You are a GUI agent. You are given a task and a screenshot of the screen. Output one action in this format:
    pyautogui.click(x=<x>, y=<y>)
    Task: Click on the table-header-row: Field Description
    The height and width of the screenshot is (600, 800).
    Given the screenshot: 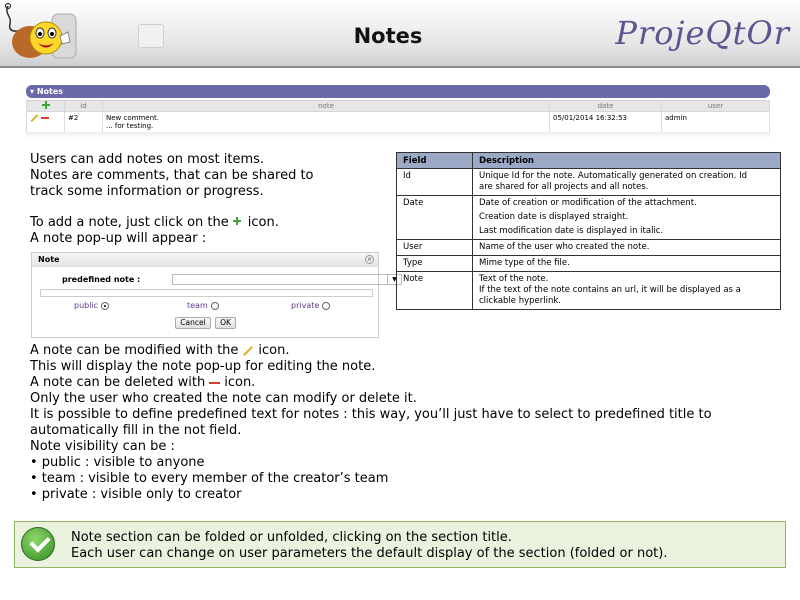 What is the action you would take?
    pyautogui.click(x=588, y=160)
    